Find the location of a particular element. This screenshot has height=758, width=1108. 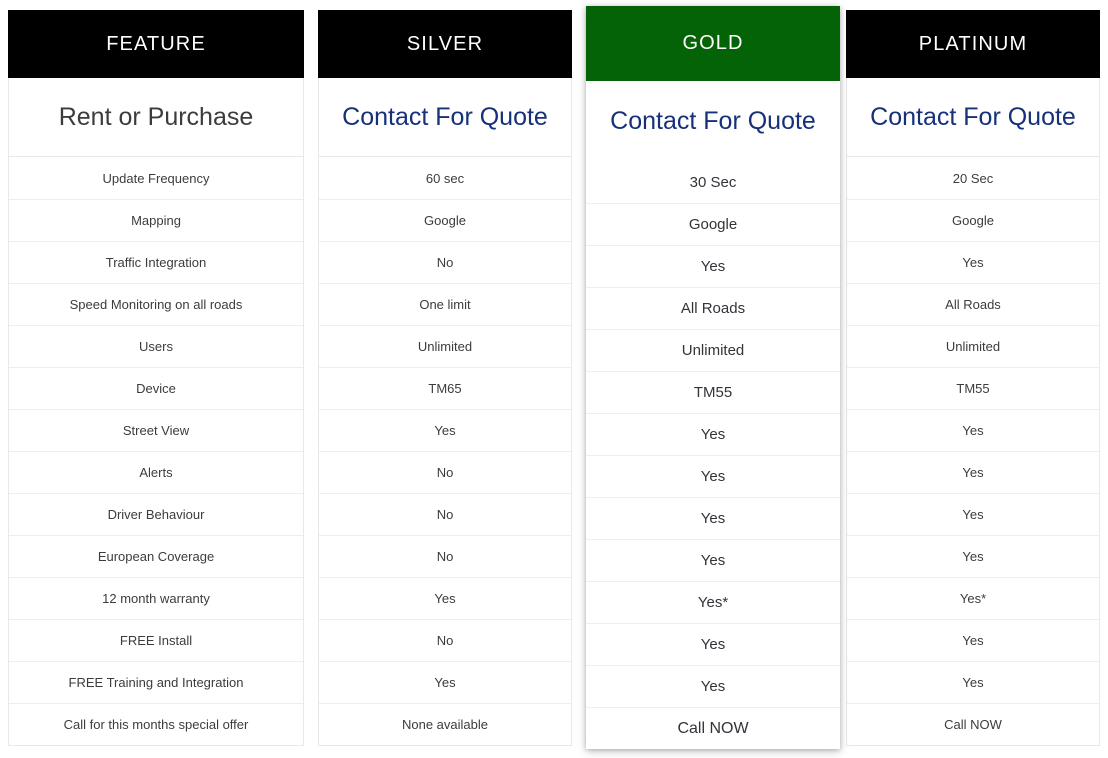

column-header-feature: FEATURE is located at coordinates (156, 44).